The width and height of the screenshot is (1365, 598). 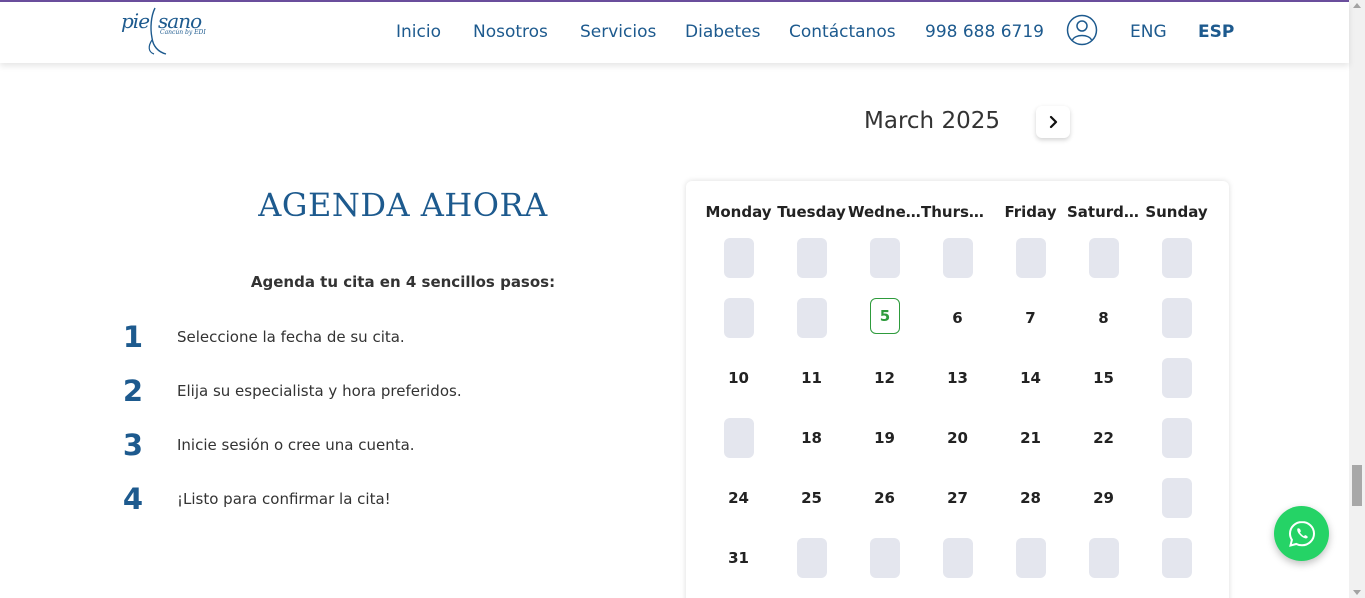 I want to click on step-item: 1 Seleccione la fecha de su cita., so click(x=368, y=340).